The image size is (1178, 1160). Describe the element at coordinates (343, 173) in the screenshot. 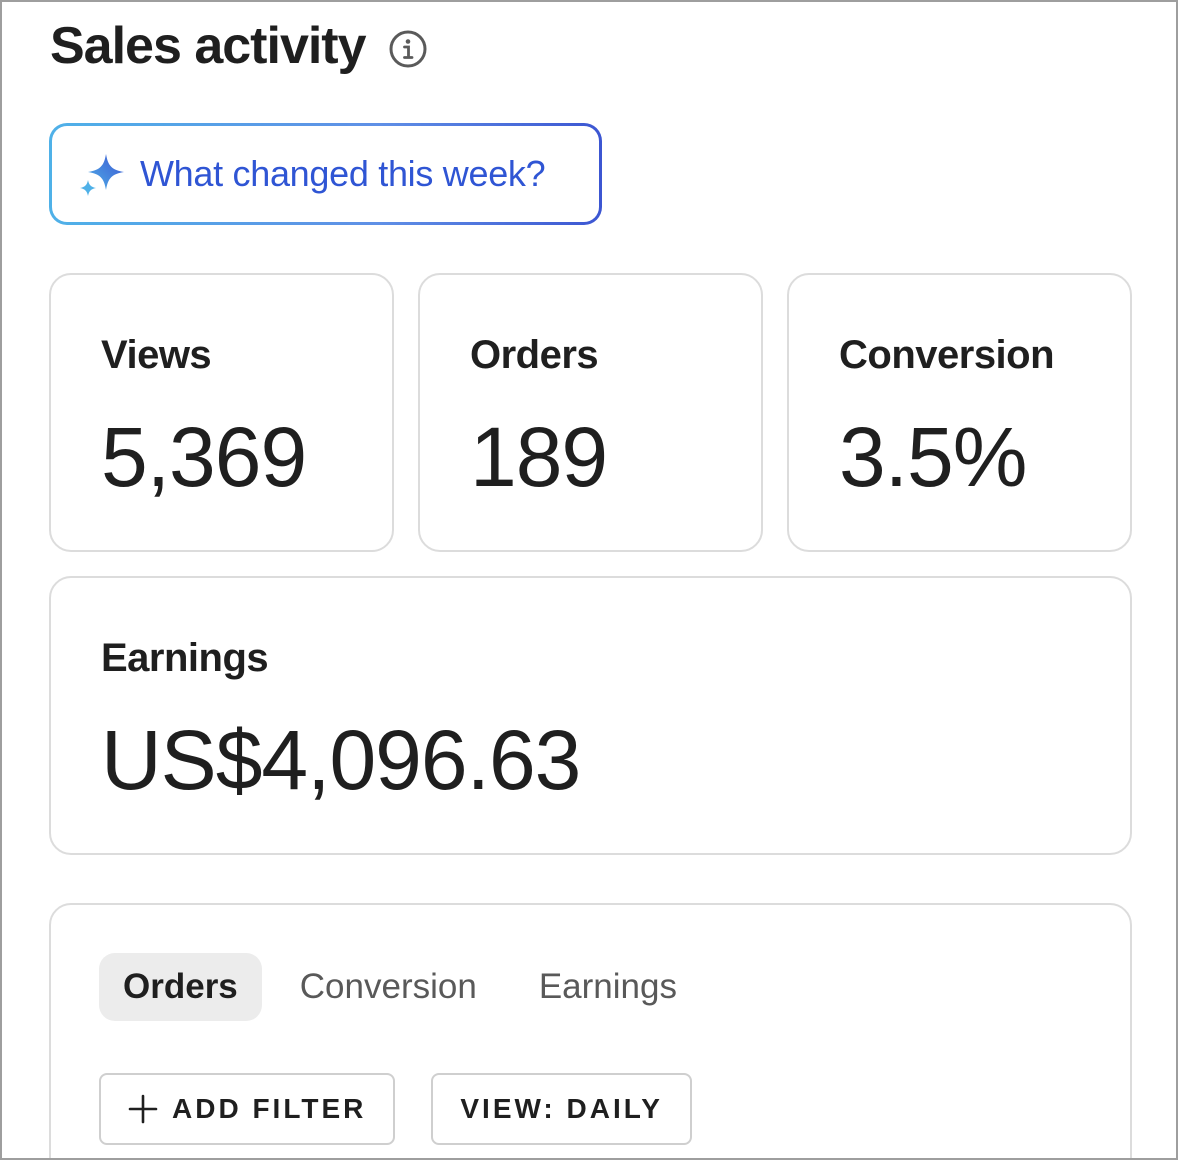

I see `what-changed-label: What changed this week?` at that location.